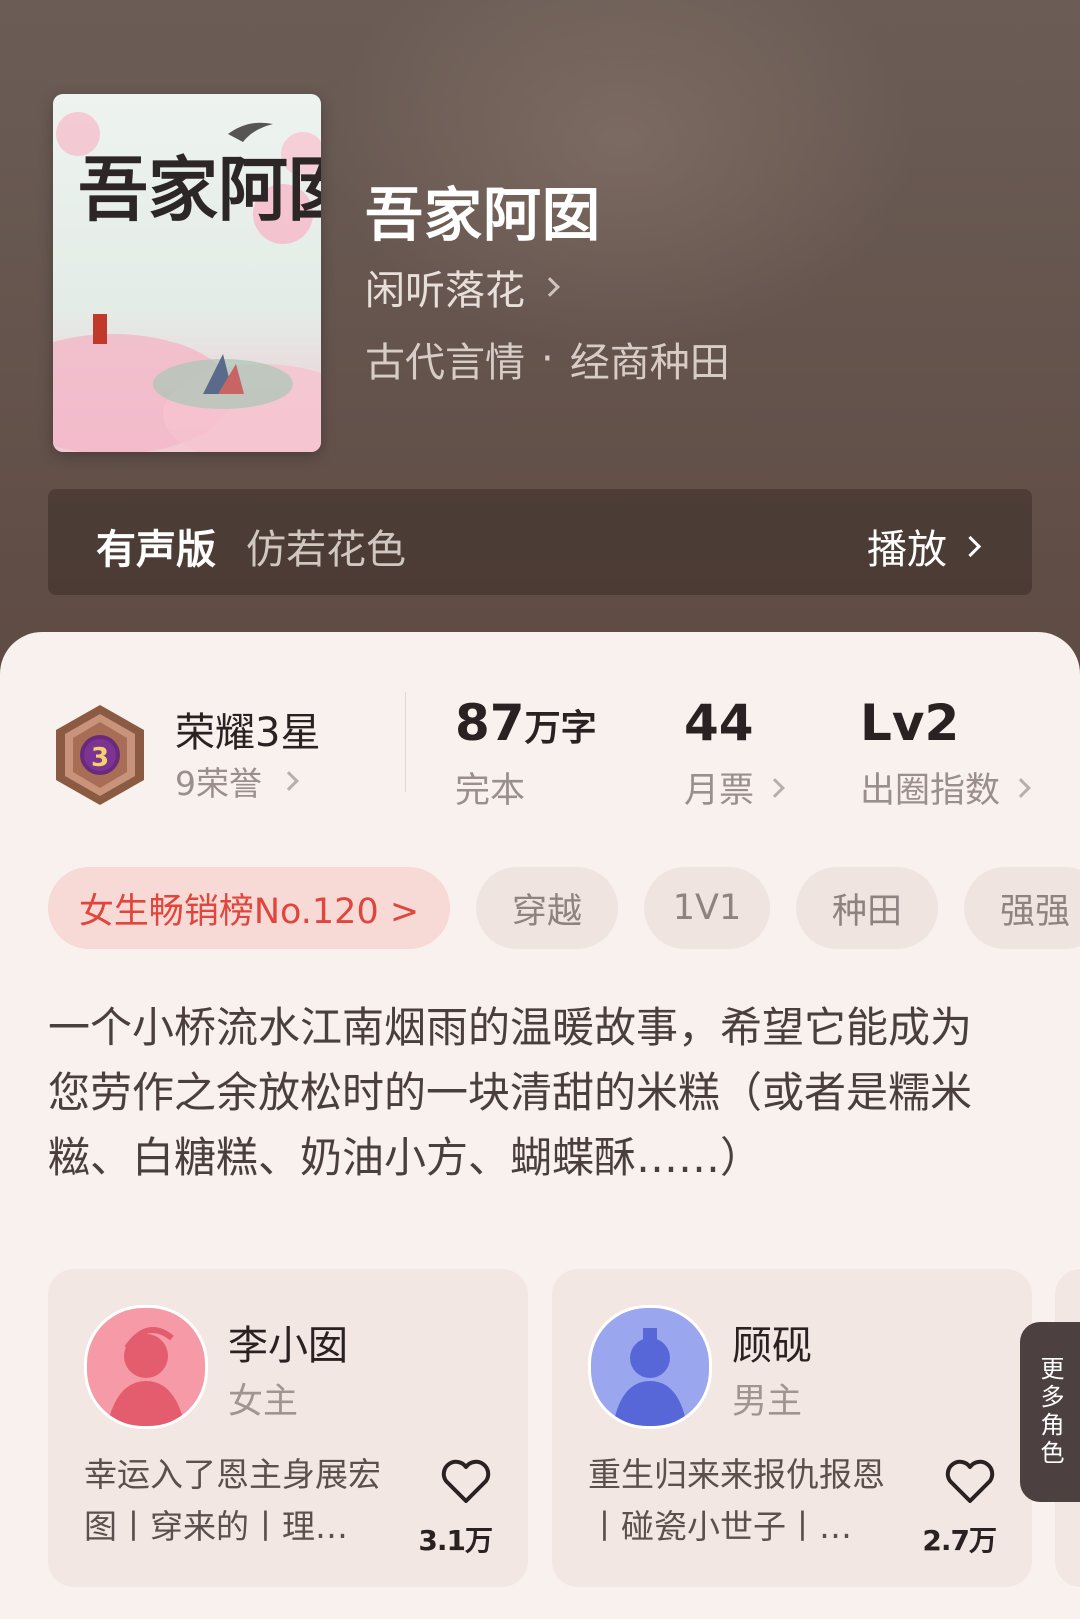 The height and width of the screenshot is (1619, 1080). I want to click on genre-secondary: 经商种田, so click(649, 363).